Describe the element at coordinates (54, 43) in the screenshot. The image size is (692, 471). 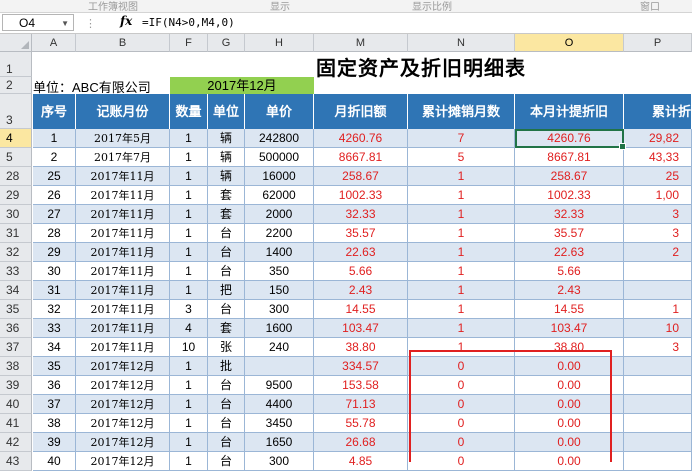
I see `column-header-a: A` at that location.